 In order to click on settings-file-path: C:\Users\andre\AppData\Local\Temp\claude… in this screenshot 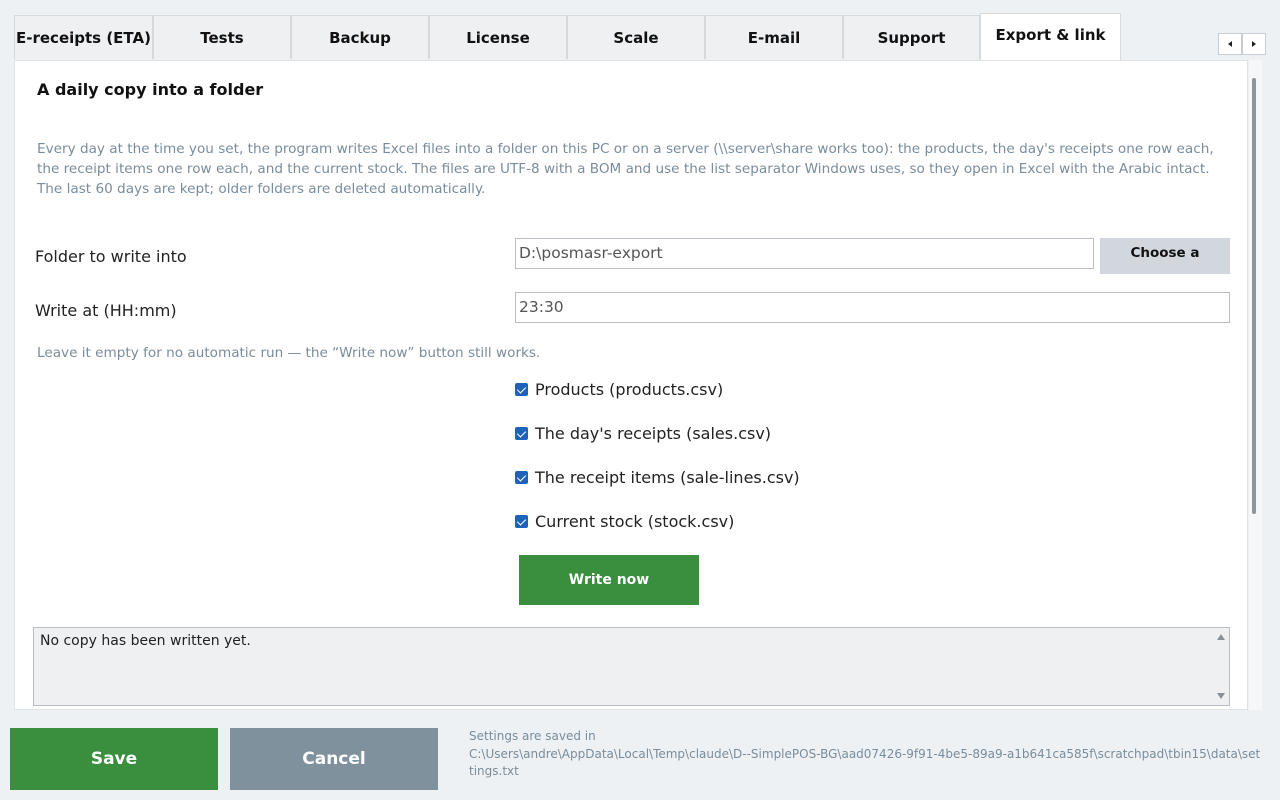, I will do `click(865, 762)`.